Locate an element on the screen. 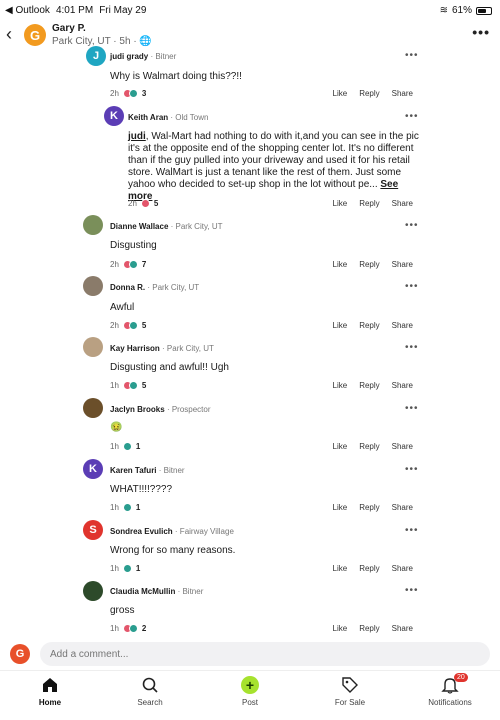 This screenshot has height=720, width=500. comment-author: Sondrea Evulich · Fairway Village is located at coordinates (172, 531).